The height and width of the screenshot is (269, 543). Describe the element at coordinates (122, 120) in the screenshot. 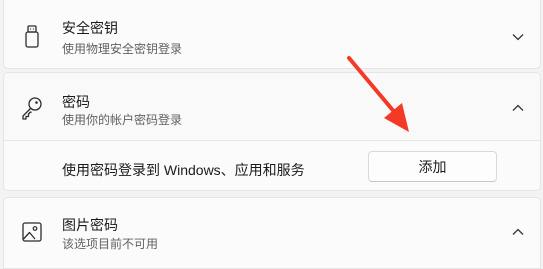

I see `password-subtitle: 使用你的帐户密码登录` at that location.